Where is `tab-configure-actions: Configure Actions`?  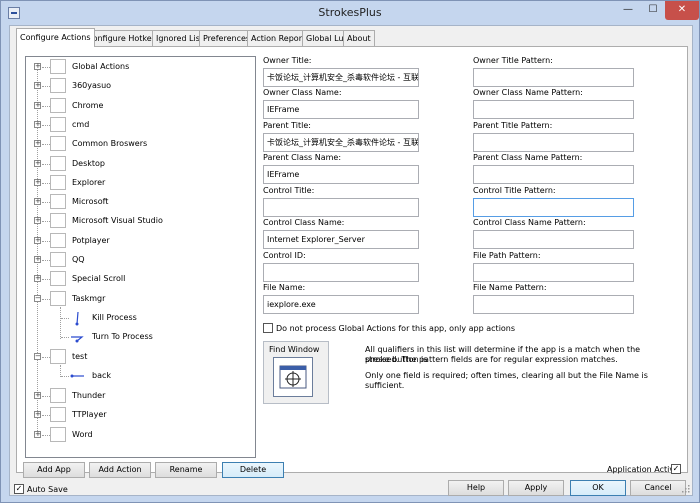 tab-configure-actions: Configure Actions is located at coordinates (55, 37).